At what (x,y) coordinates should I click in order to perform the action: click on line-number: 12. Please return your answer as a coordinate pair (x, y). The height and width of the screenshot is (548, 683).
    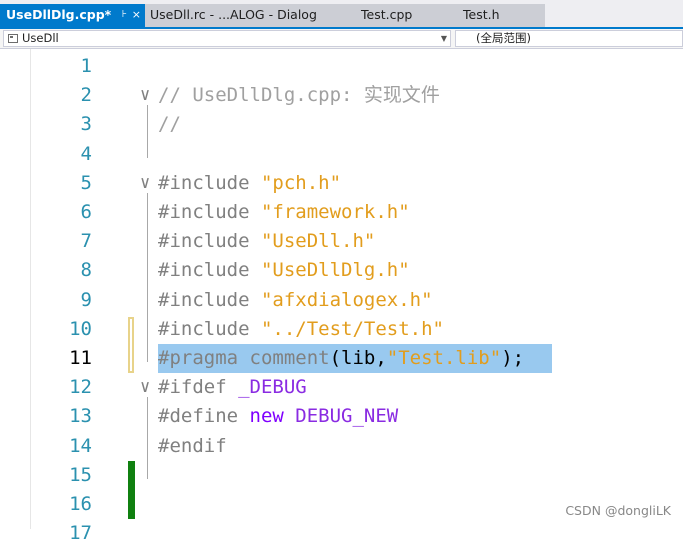
    Looking at the image, I should click on (80, 387).